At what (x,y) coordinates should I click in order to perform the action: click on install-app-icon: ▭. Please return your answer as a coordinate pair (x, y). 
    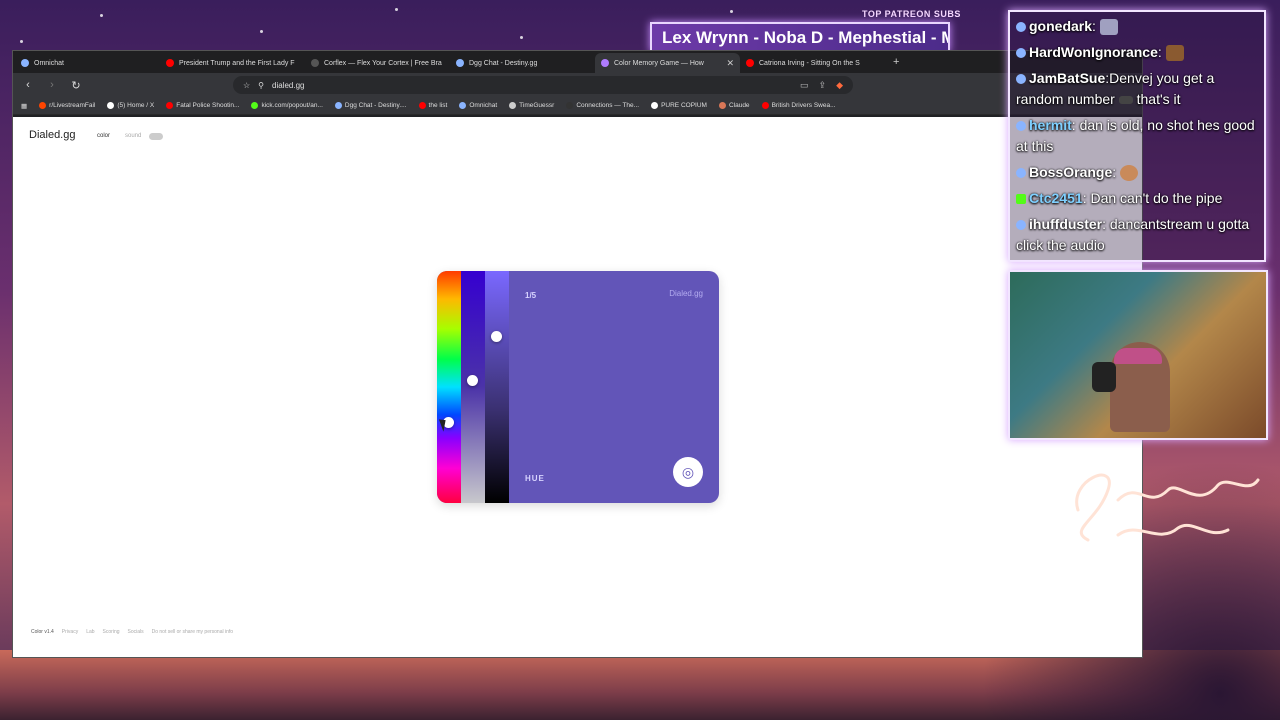
    Looking at the image, I should click on (804, 85).